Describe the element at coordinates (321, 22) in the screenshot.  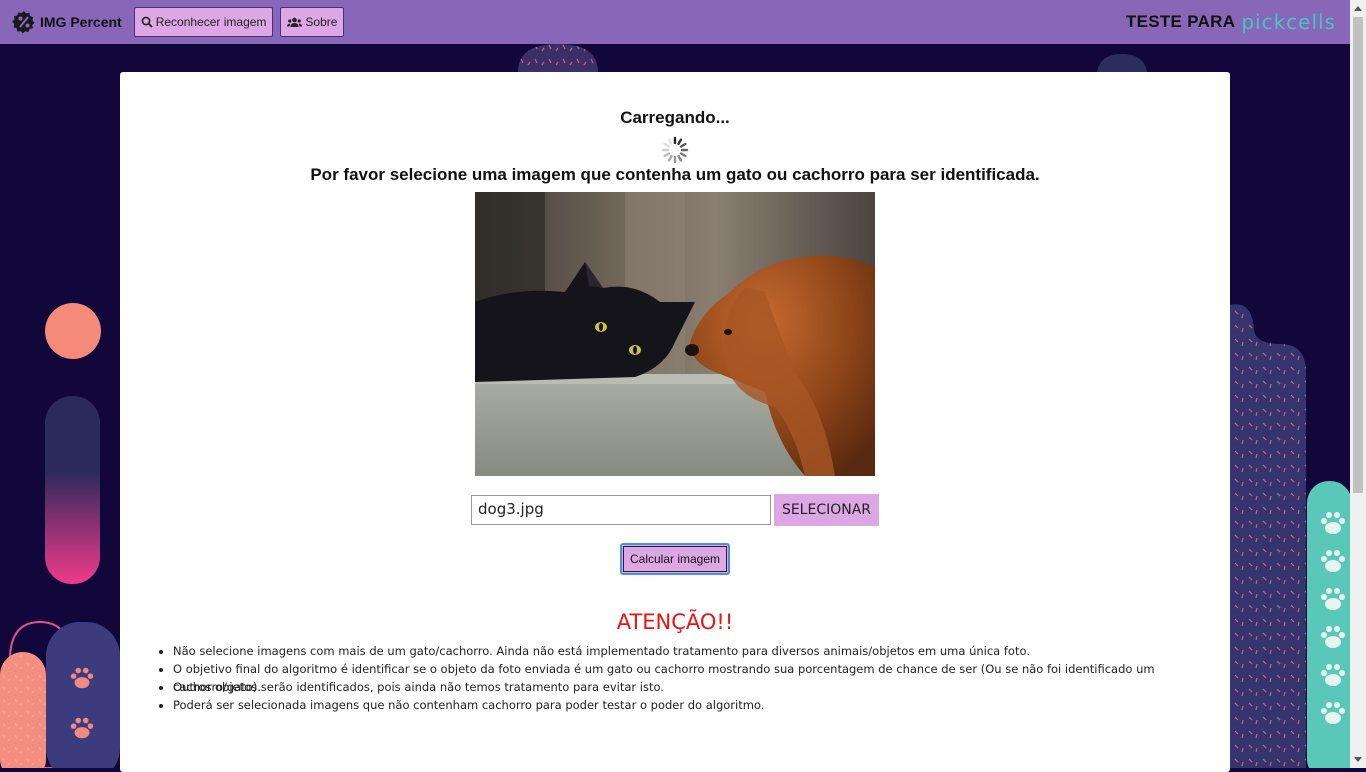
I see `about-label: Sobre` at that location.